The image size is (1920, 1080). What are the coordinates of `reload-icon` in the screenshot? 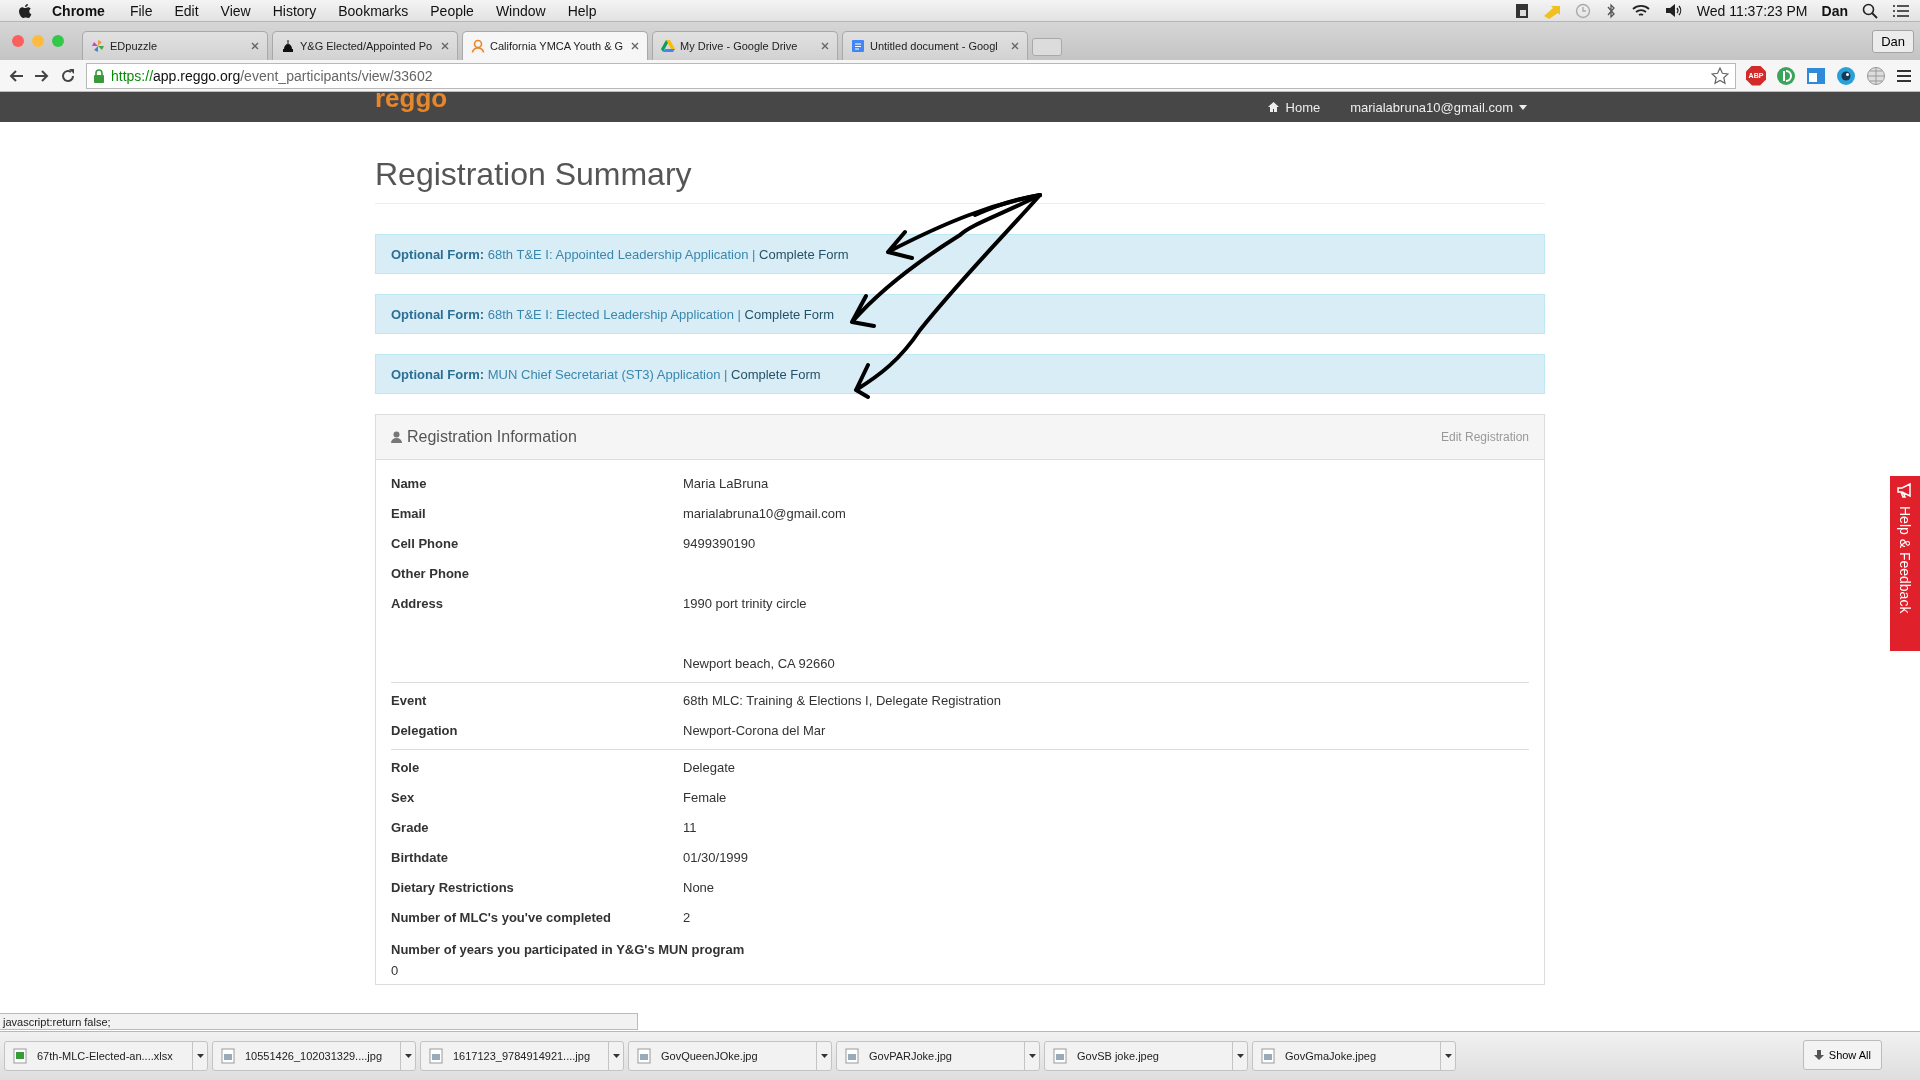 It's located at (68, 75).